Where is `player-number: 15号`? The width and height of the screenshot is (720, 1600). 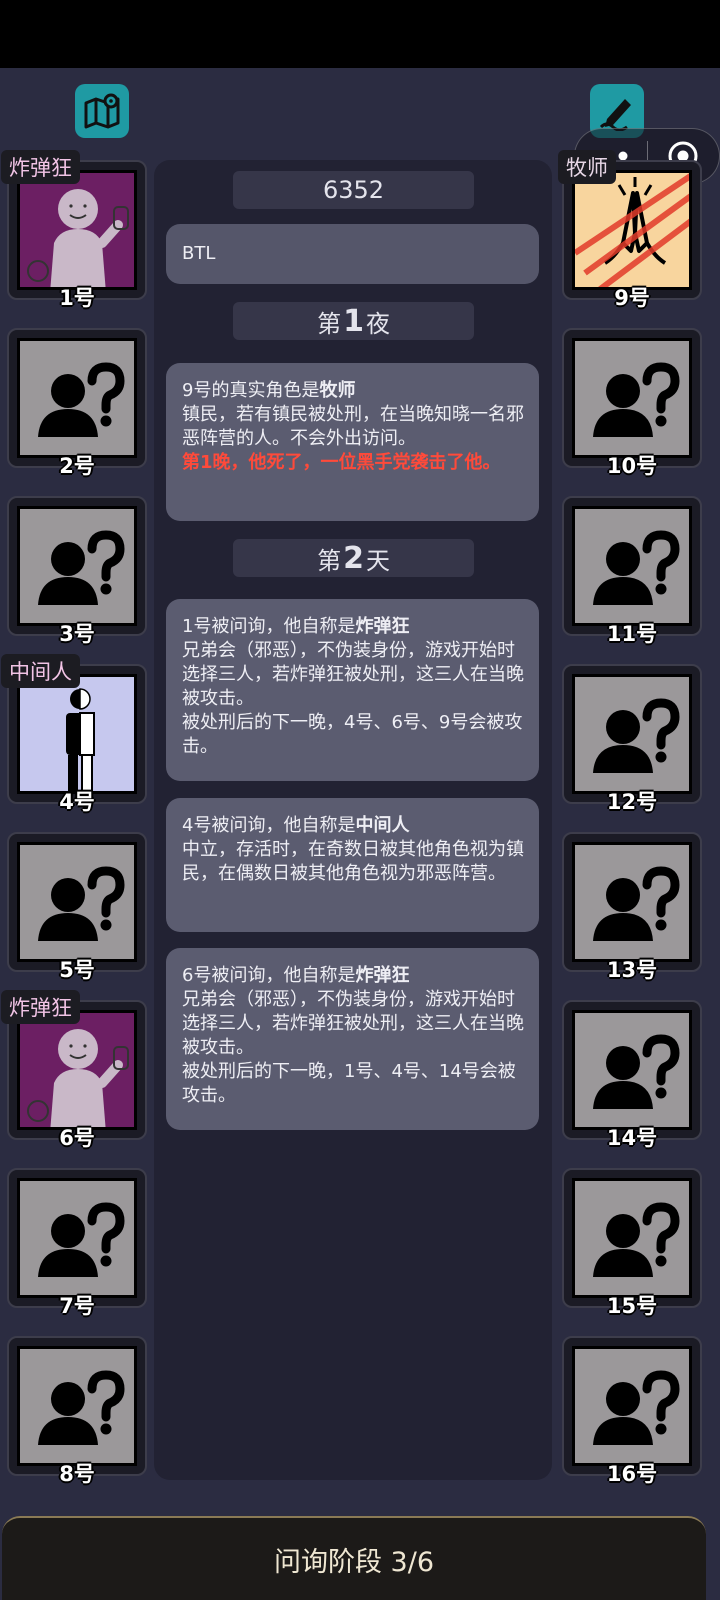 player-number: 15号 is located at coordinates (632, 1306).